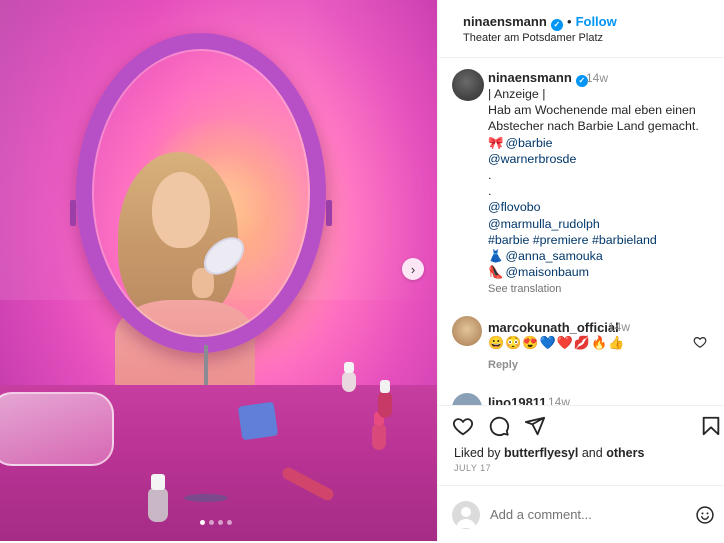 Image resolution: width=724 pixels, height=543 pixels. I want to click on mirror-base, so click(206, 498).